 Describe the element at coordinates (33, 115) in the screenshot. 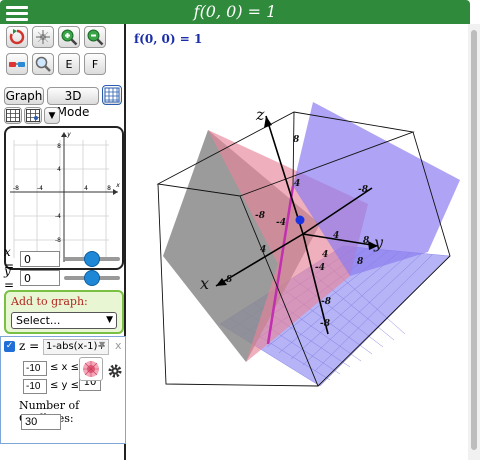

I see `grid-point-icon` at that location.